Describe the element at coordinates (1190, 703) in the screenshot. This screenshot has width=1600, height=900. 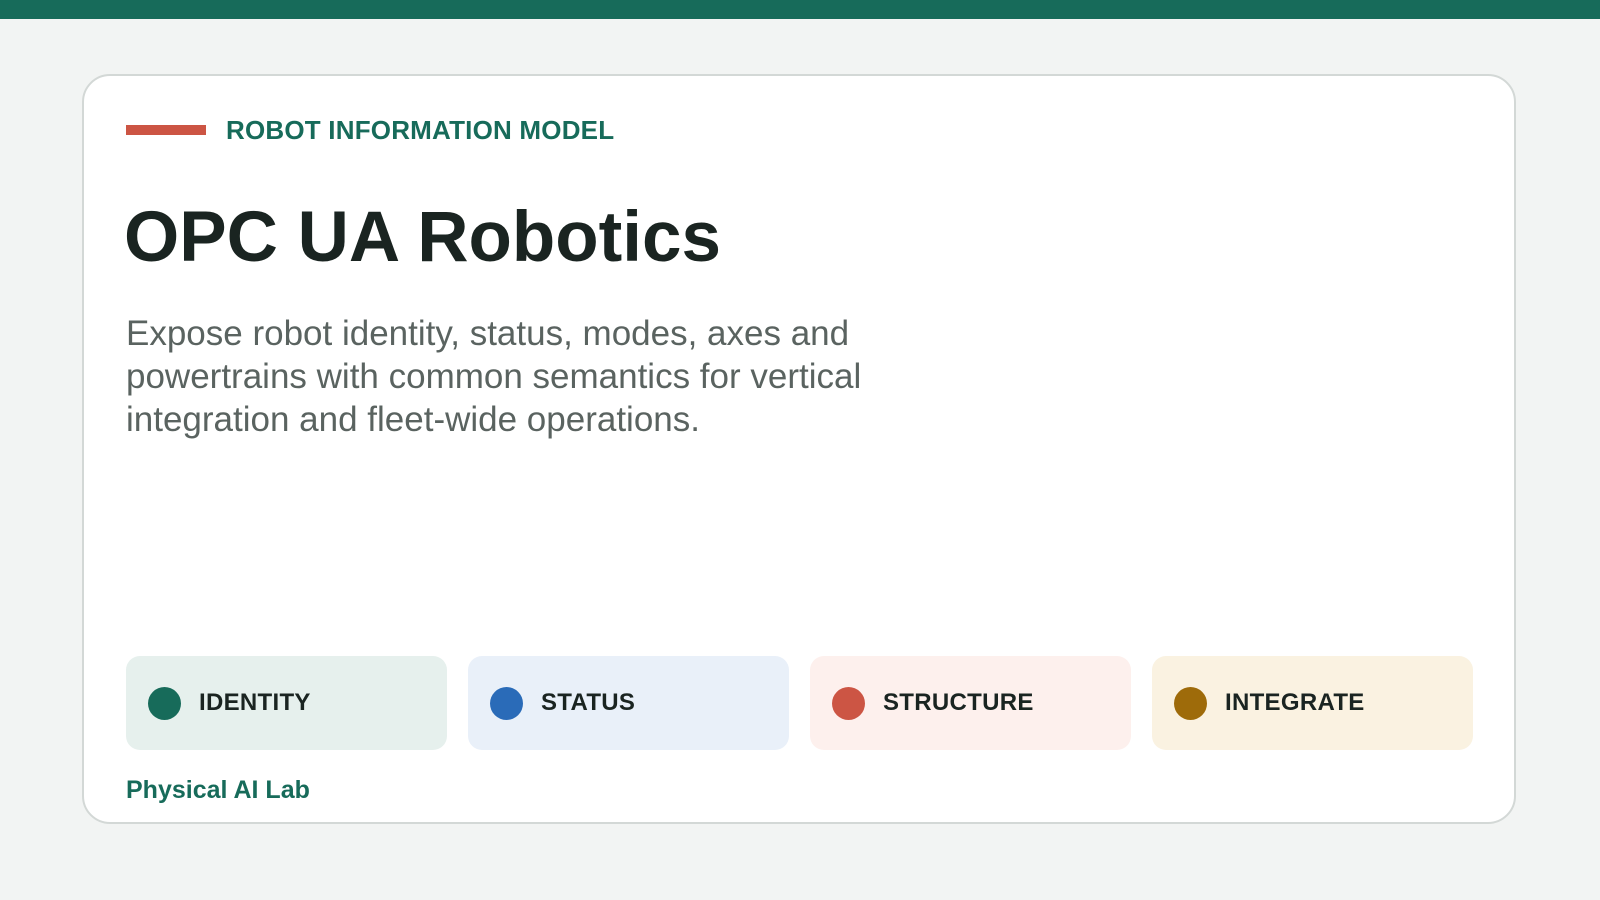
I see `integrate-dot-icon` at that location.